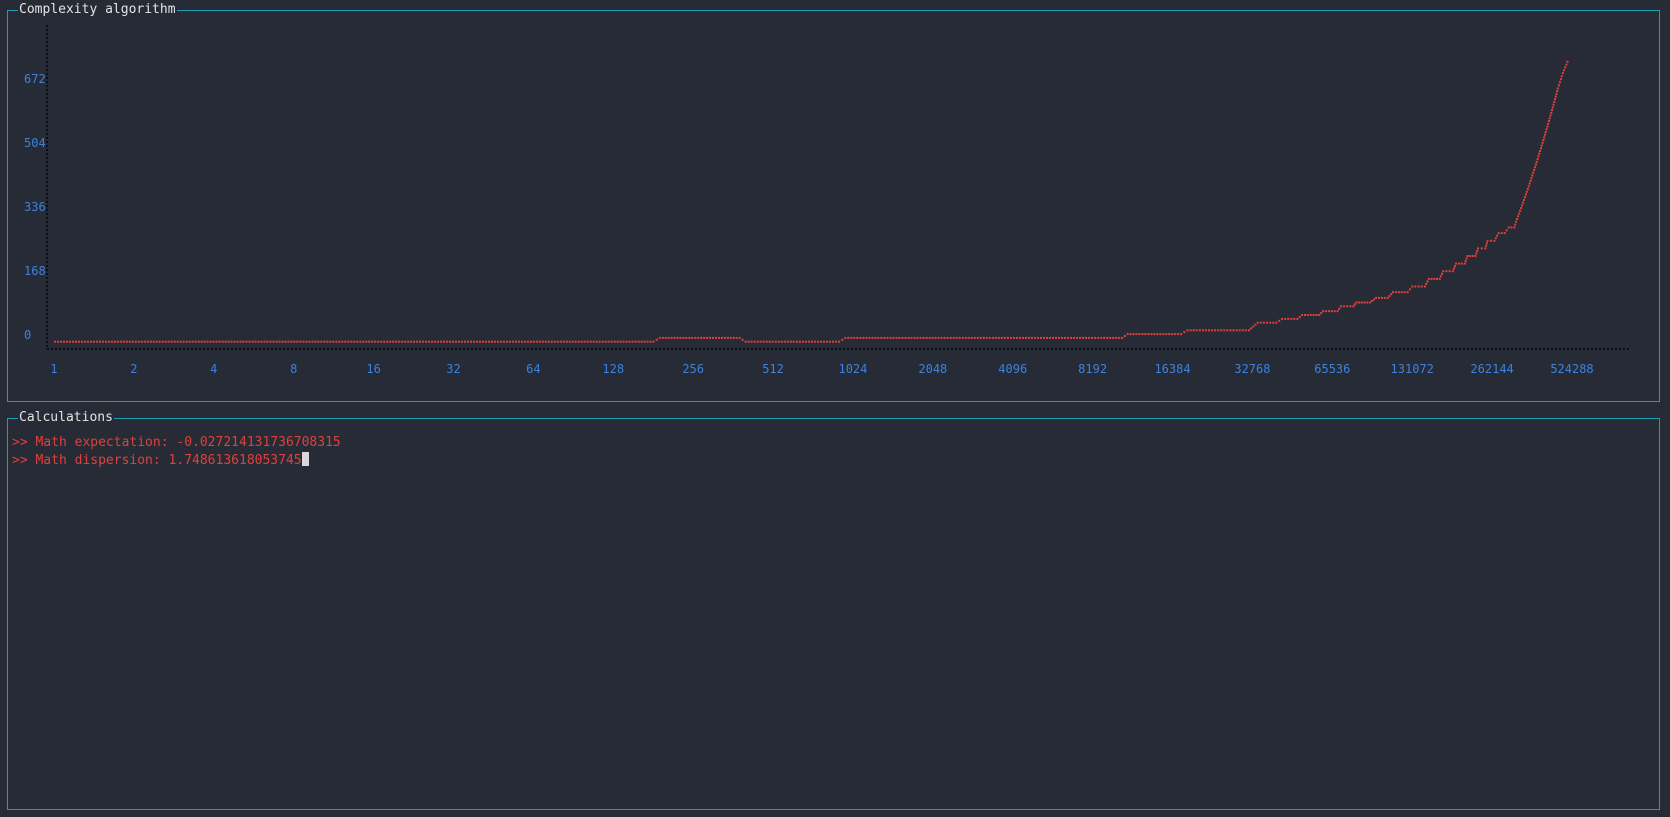 This screenshot has width=1670, height=817. I want to click on x-tick-label: 4, so click(213, 369).